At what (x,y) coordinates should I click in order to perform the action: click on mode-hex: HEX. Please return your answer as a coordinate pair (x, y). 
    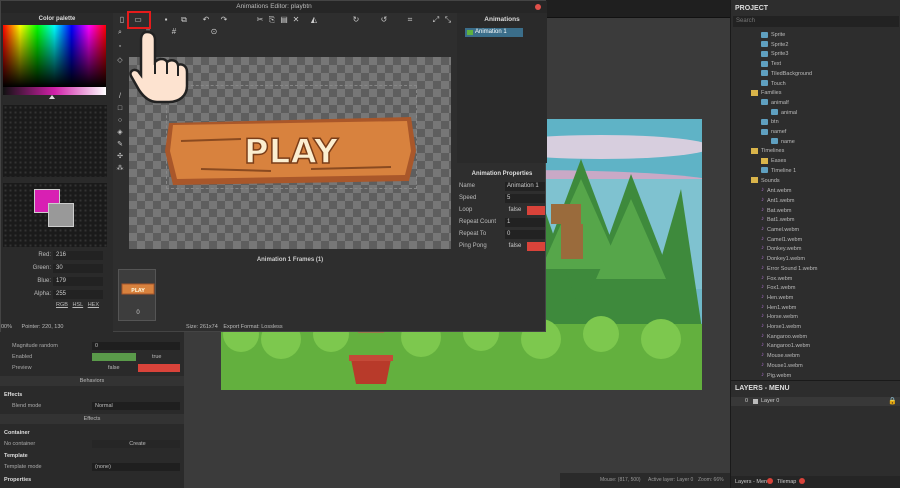
    Looking at the image, I should click on (93, 305).